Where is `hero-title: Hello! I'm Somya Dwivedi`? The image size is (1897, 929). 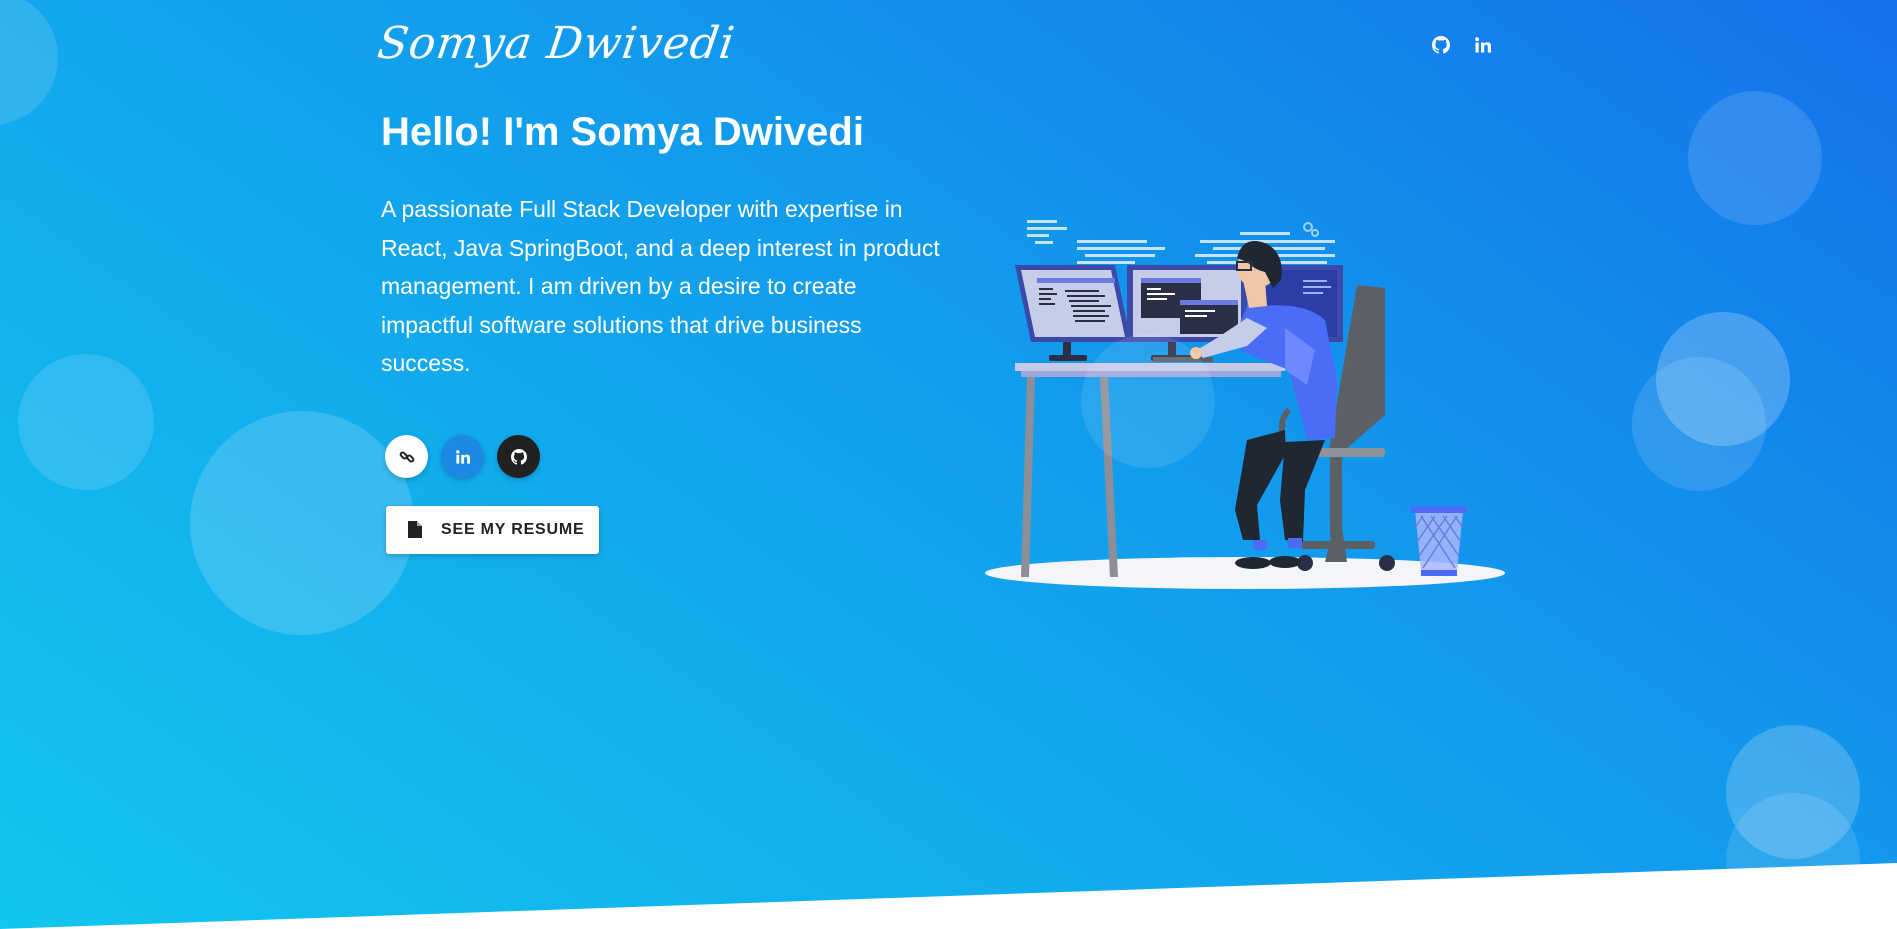
hero-title: Hello! I'm Somya Dwivedi is located at coordinates (622, 132).